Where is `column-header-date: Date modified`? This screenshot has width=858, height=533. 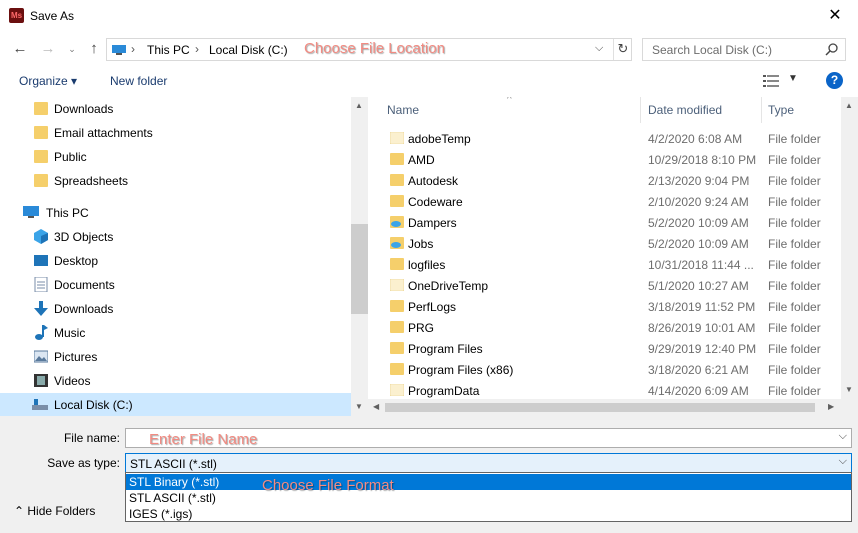 column-header-date: Date modified is located at coordinates (685, 110).